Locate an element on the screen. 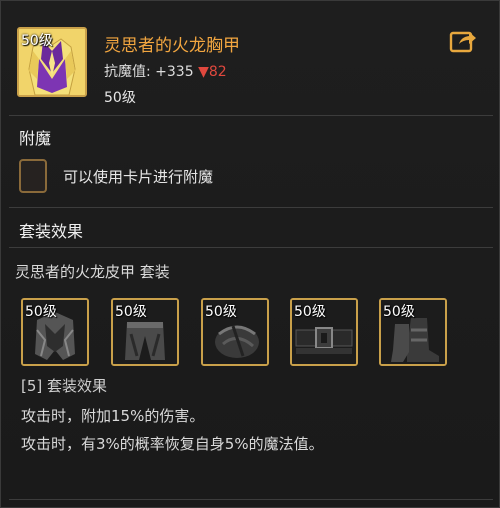  stat-label: 抗魔值: +335 is located at coordinates (149, 72).